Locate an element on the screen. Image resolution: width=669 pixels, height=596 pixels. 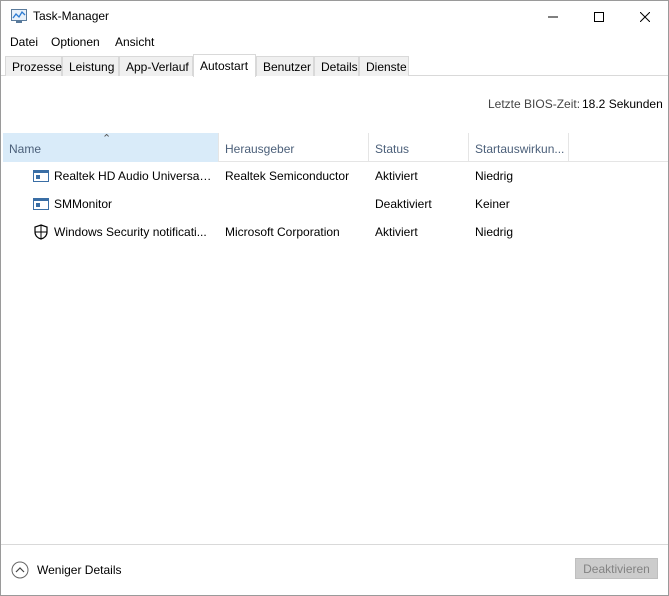
maximize-icon is located at coordinates (599, 16).